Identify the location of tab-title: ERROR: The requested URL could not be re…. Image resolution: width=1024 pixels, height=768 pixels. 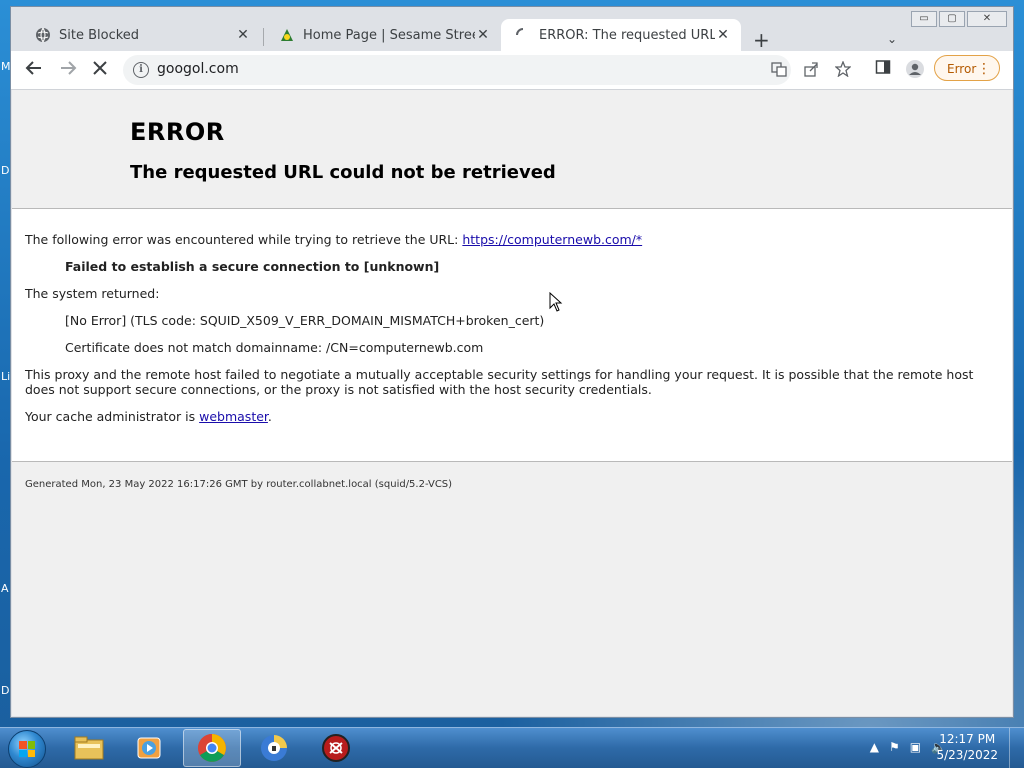
(627, 35).